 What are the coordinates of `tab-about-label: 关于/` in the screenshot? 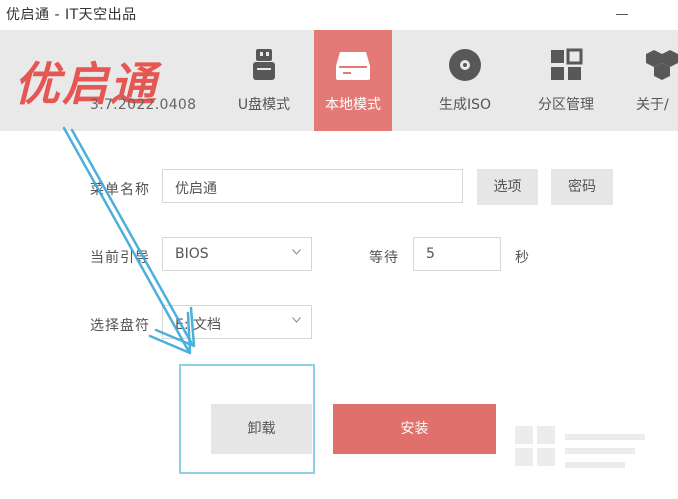 It's located at (652, 105).